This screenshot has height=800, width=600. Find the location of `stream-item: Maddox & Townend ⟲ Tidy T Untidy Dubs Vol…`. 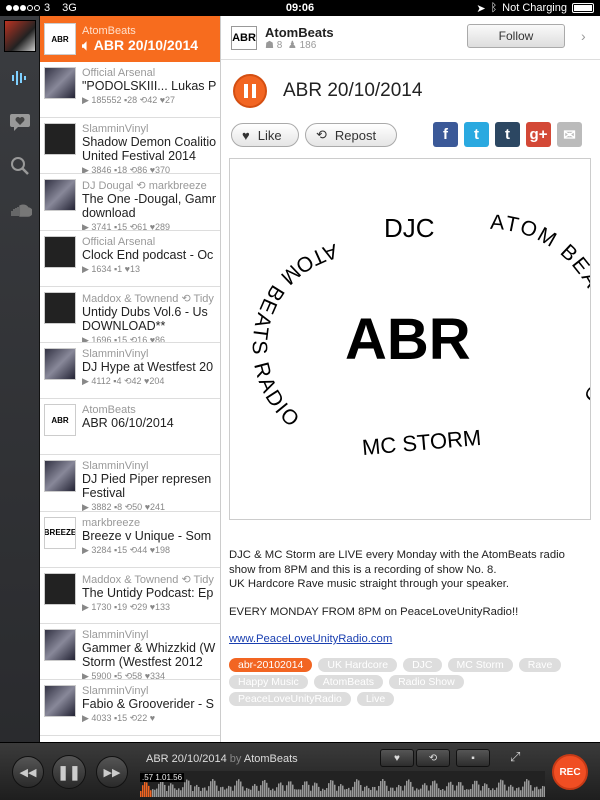

stream-item: Maddox & Townend ⟲ Tidy T Untidy Dubs Vol… is located at coordinates (130, 315).